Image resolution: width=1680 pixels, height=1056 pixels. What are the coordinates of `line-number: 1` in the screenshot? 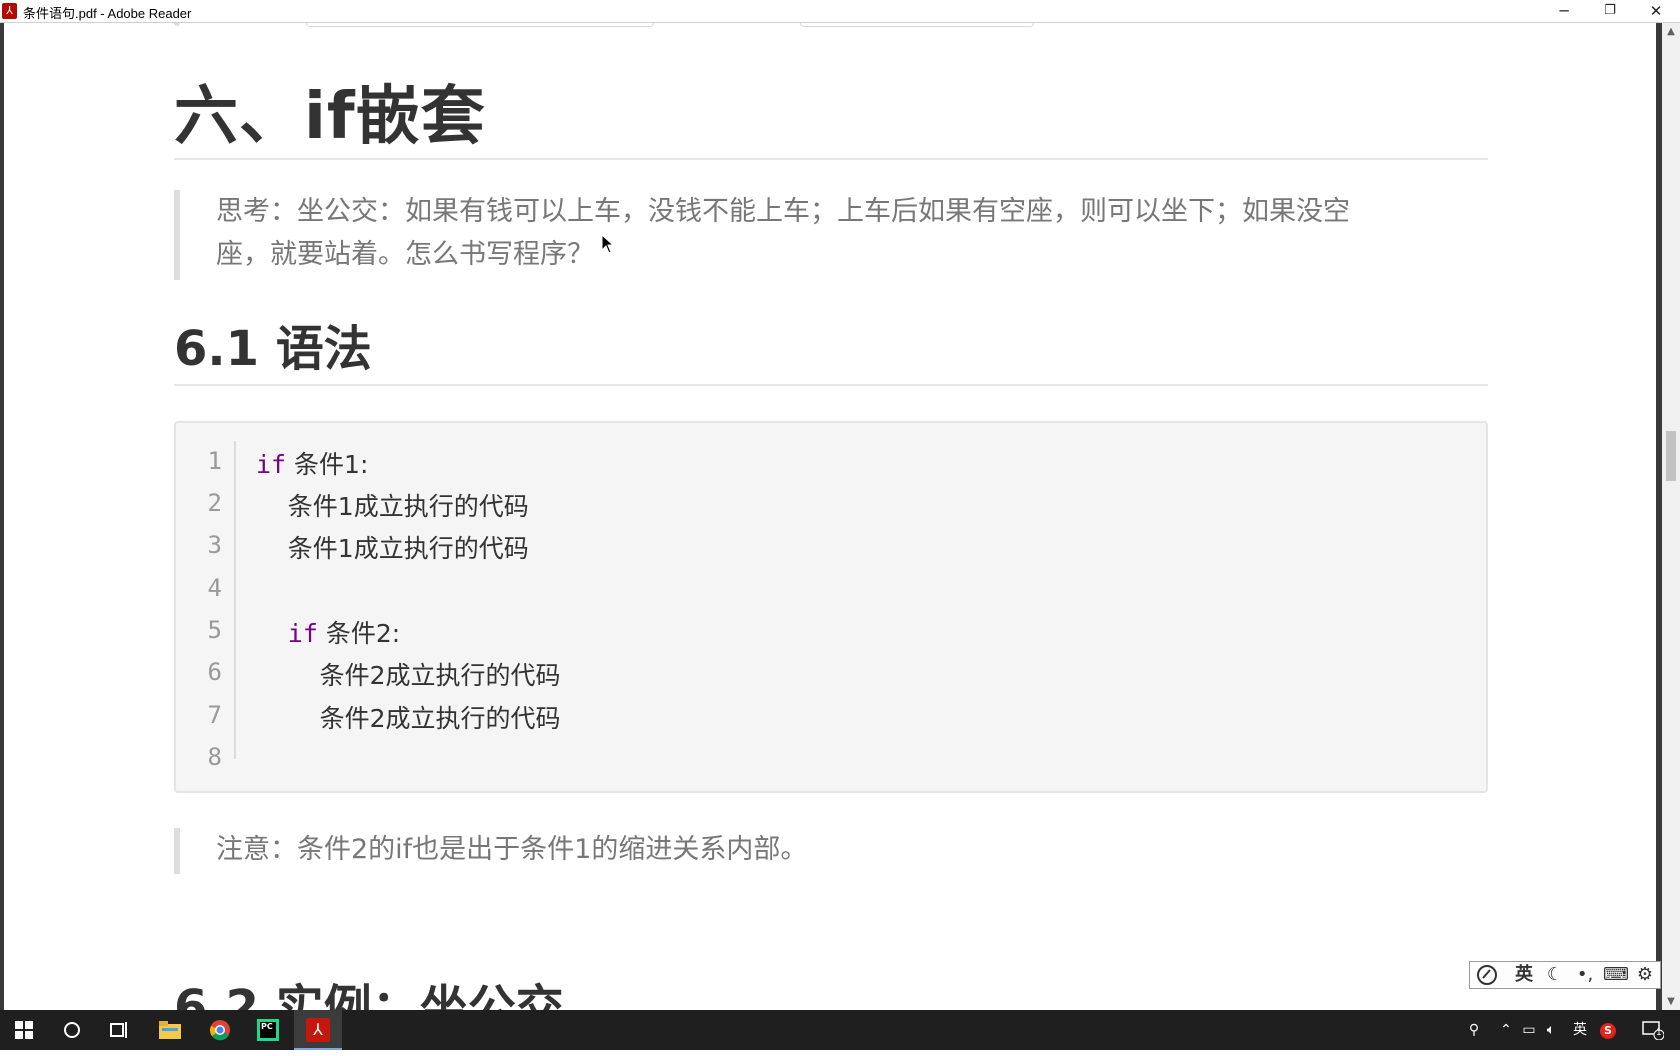 It's located at (214, 461).